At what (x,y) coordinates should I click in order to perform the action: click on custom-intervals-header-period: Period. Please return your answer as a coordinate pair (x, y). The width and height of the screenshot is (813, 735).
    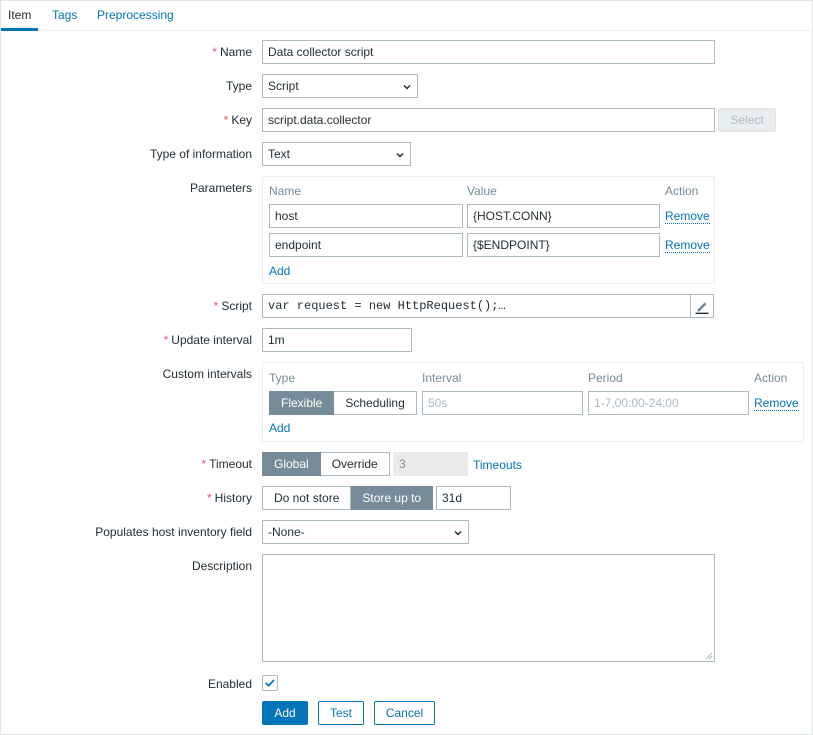
    Looking at the image, I should click on (605, 378).